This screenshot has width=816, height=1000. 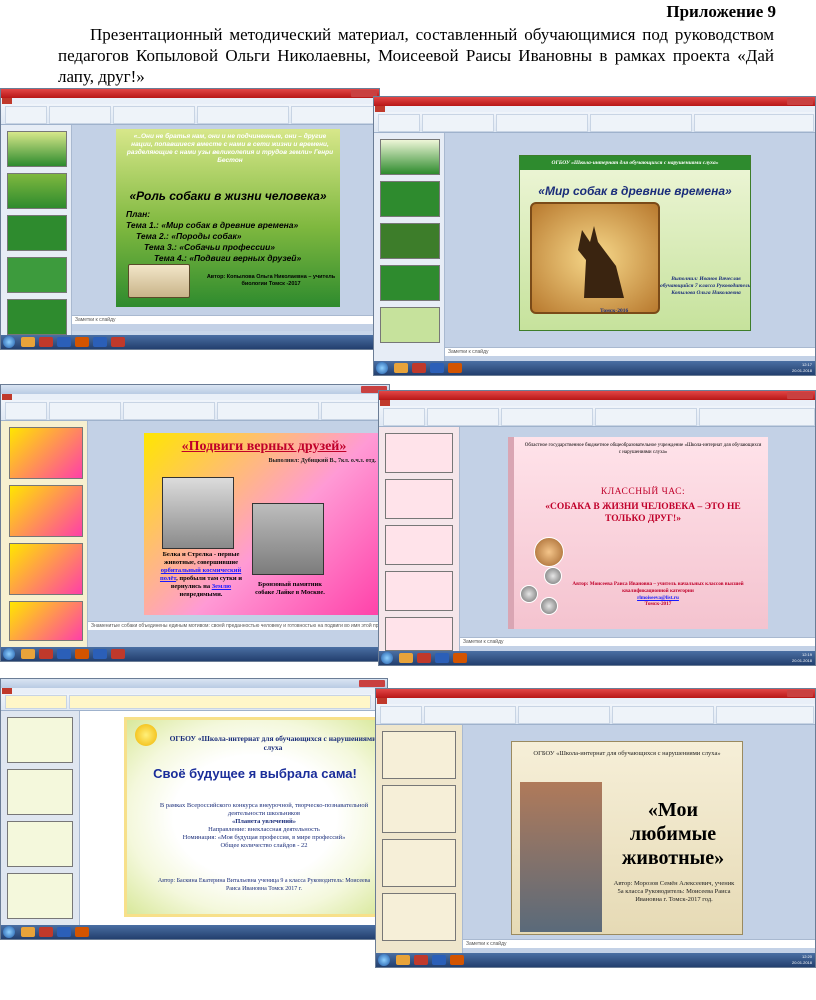 What do you see at coordinates (614, 311) in the screenshot?
I see `city-year: Томск-2016` at bounding box center [614, 311].